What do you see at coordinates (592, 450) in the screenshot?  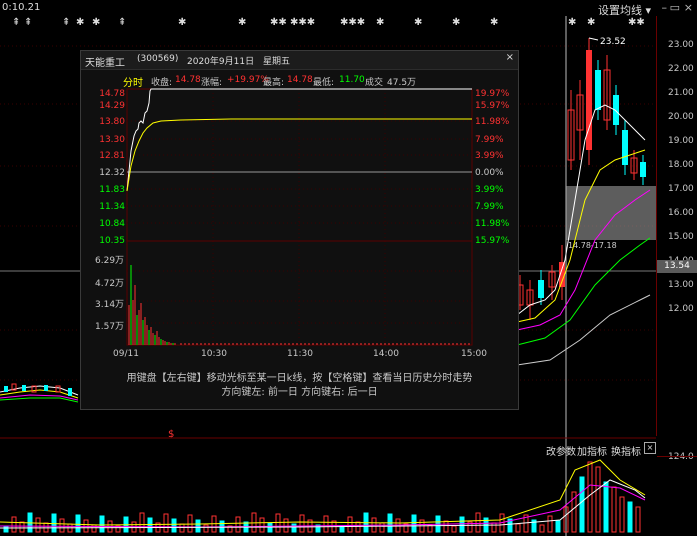 I see `add-indicator-button: 加指标` at bounding box center [592, 450].